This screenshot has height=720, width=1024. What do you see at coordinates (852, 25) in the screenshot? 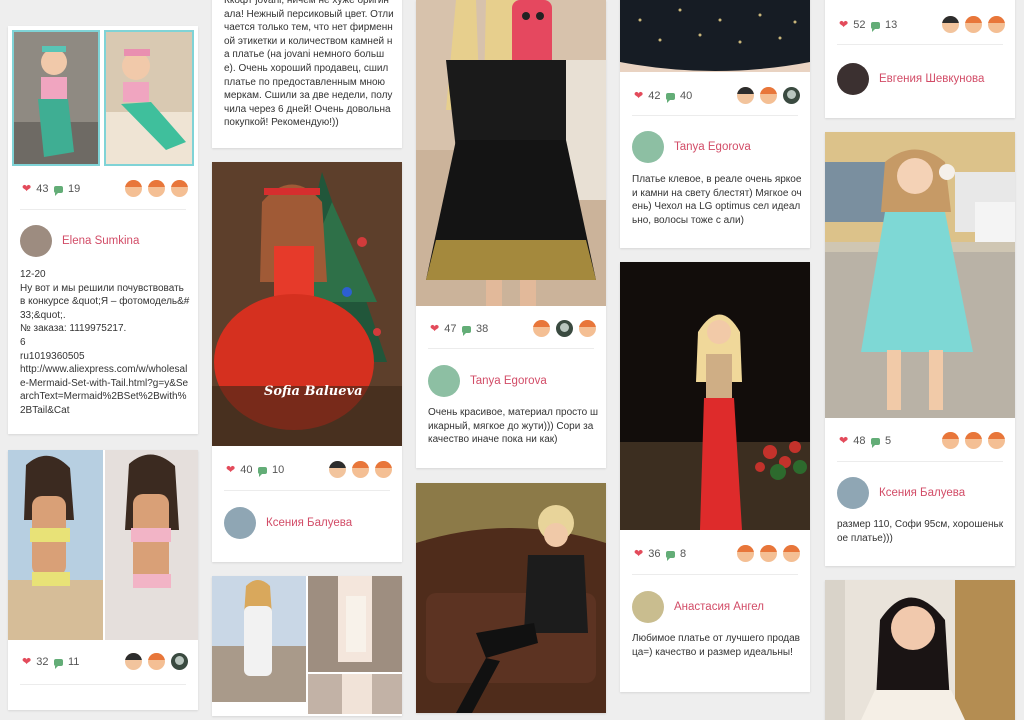
I see `likes-counter: ❤ 52` at bounding box center [852, 25].